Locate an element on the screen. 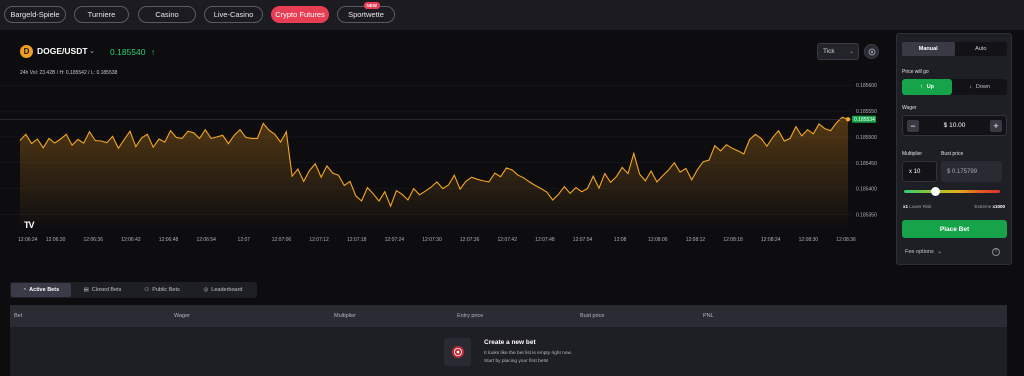  tab-leaderboard: ◎ Leaderboard is located at coordinates (223, 290).